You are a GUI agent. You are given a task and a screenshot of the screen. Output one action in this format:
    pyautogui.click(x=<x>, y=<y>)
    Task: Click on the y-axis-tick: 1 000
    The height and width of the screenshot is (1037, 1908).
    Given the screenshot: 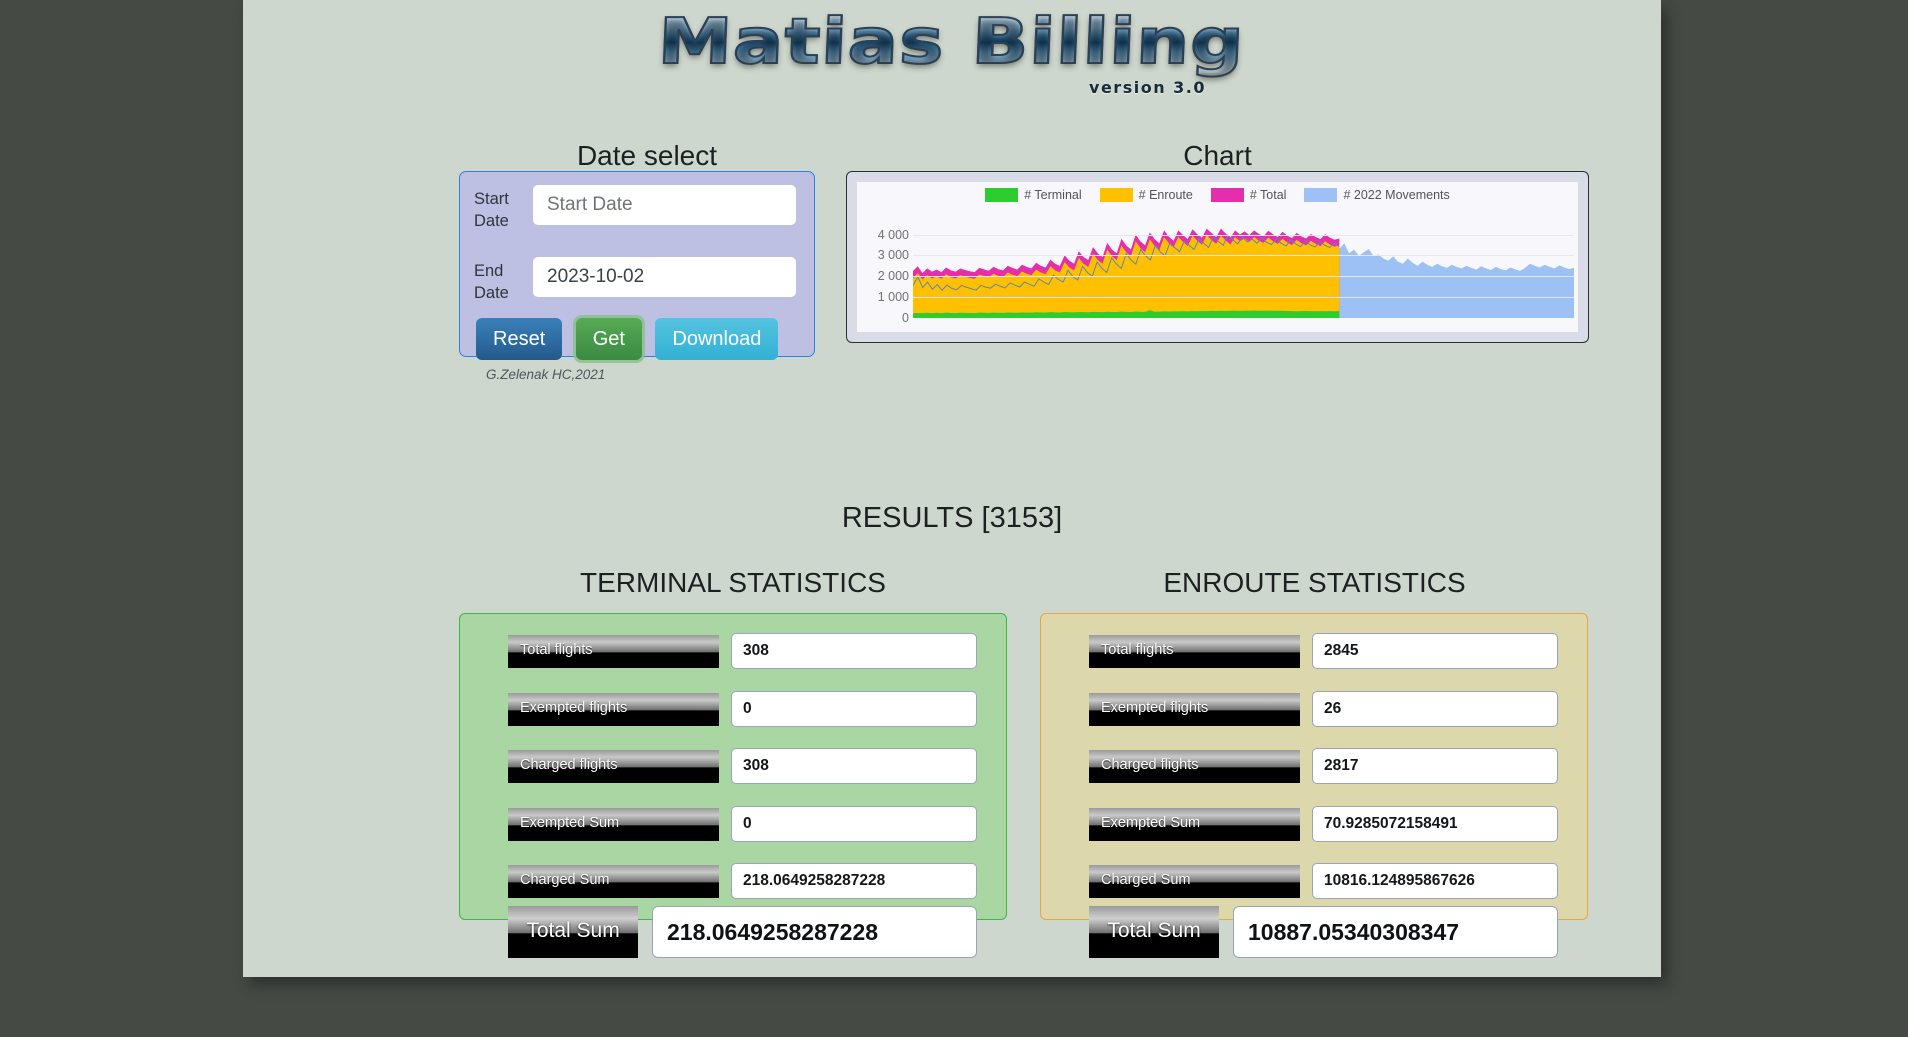 What is the action you would take?
    pyautogui.click(x=893, y=297)
    